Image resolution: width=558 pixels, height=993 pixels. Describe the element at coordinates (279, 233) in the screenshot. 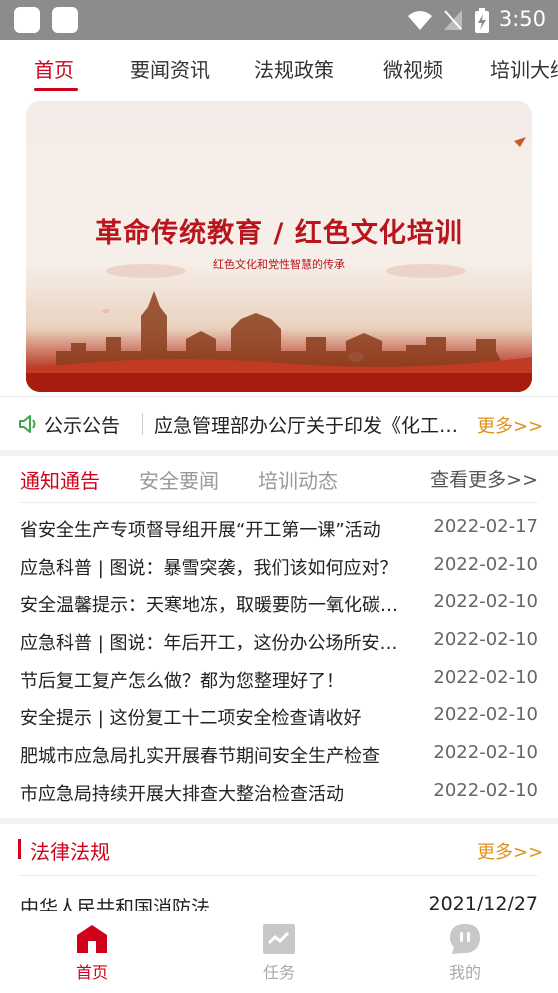

I see `banner-title: 革命传统教育 / 红色文化培训` at that location.